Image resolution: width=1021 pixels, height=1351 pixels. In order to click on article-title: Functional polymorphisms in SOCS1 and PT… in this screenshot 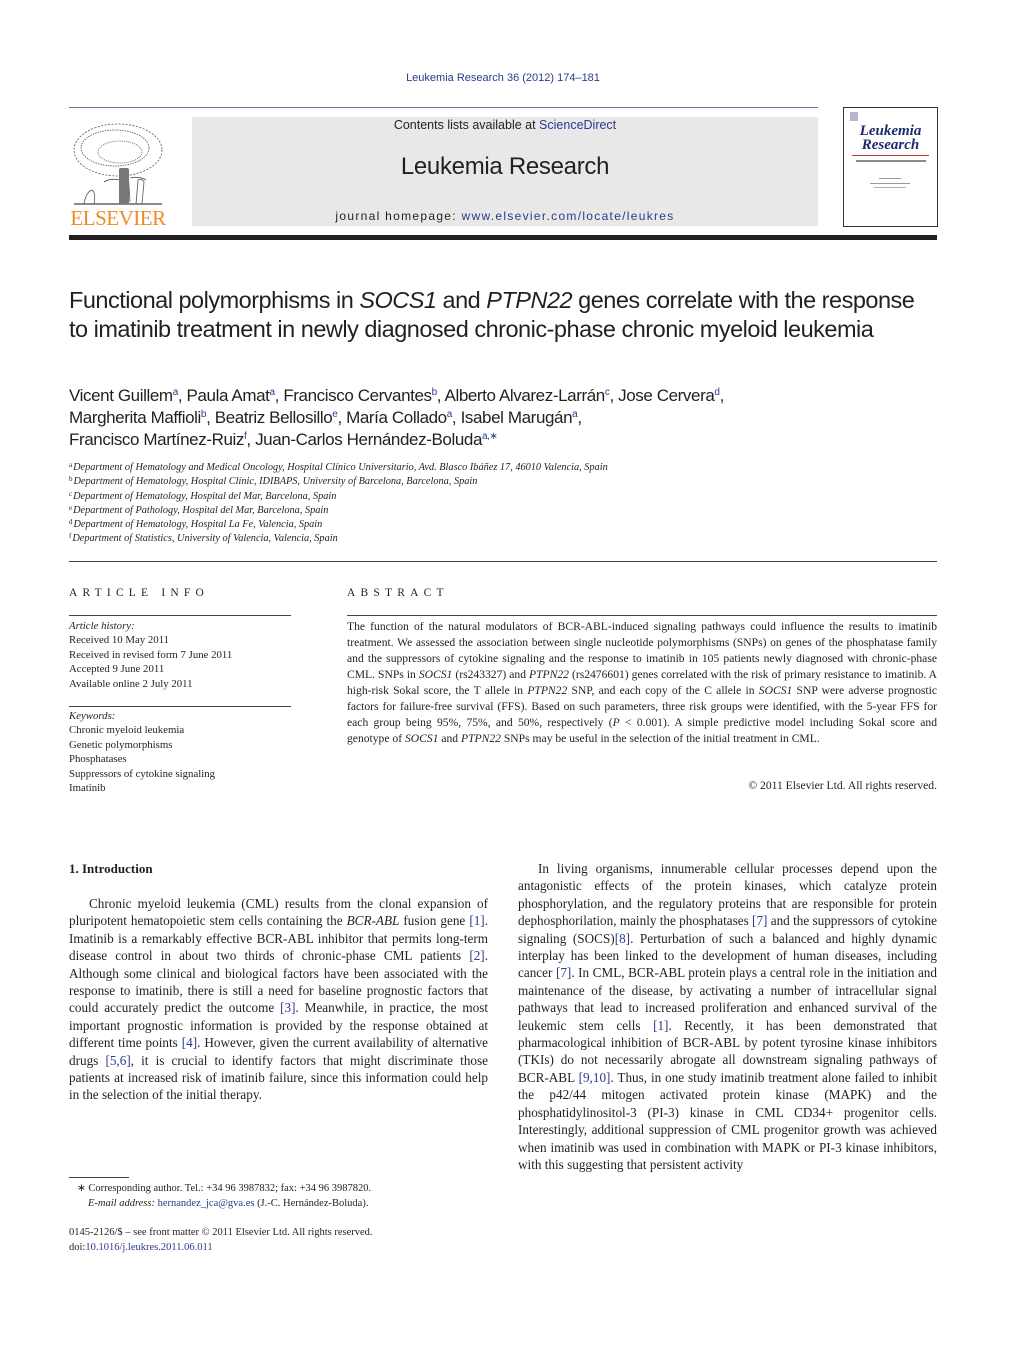, I will do `click(499, 315)`.